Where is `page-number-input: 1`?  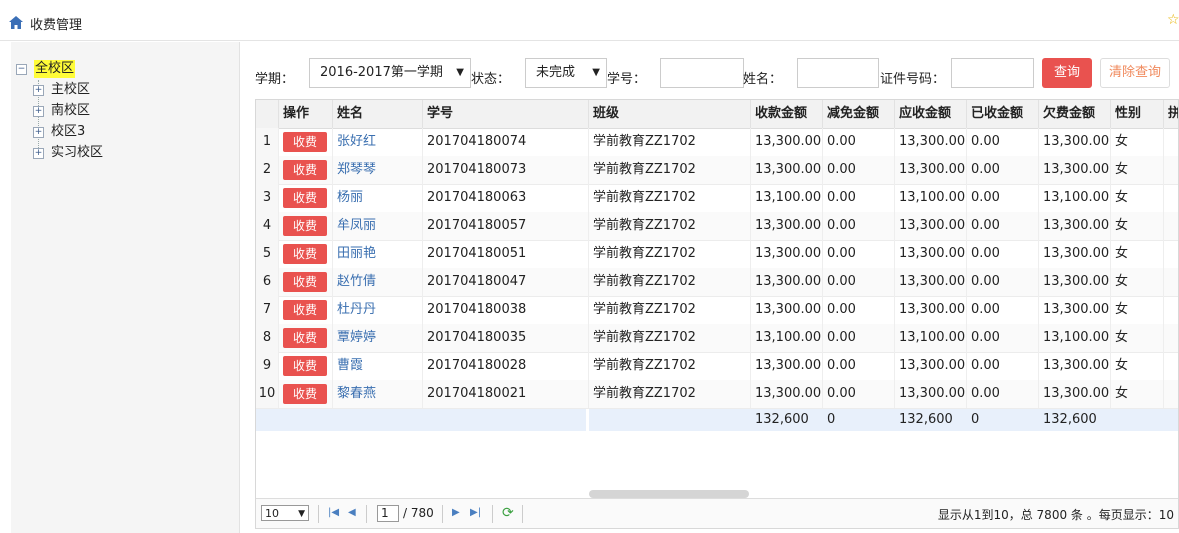
page-number-input: 1 is located at coordinates (388, 513).